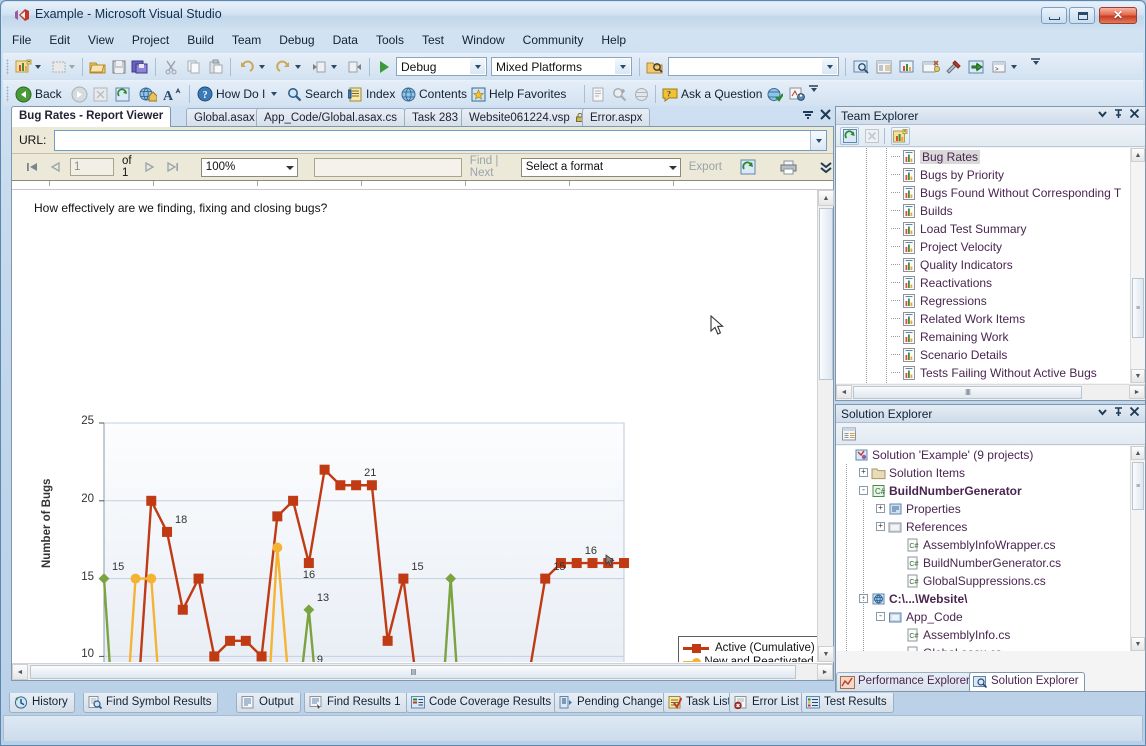 This screenshot has height=746, width=1146. Describe the element at coordinates (441, 66) in the screenshot. I see `solution-configuration-select: Debug` at that location.